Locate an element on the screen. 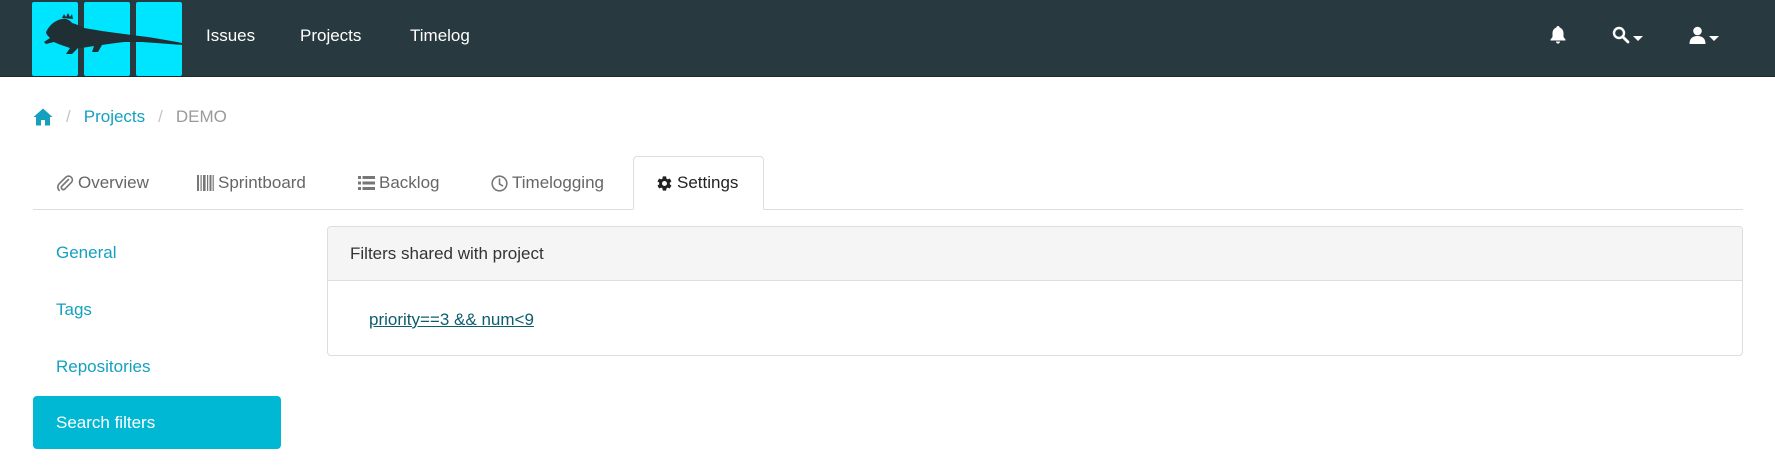 The image size is (1775, 470). panel-title: Filters shared with project is located at coordinates (447, 253).